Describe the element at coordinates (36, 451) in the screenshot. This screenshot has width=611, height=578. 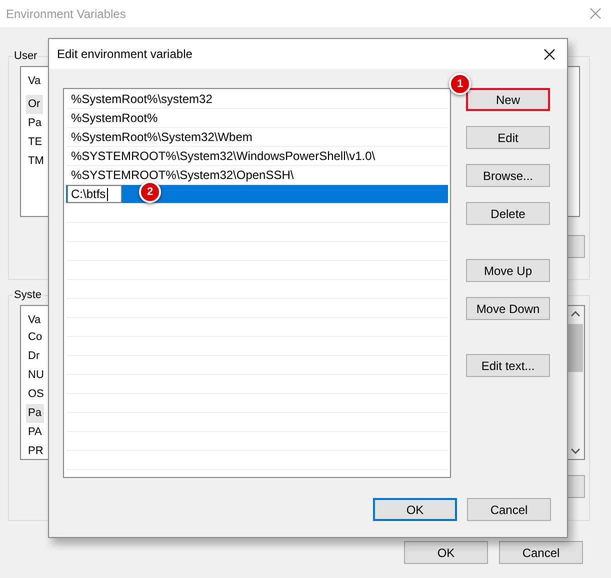
I see `list-item: PR` at that location.